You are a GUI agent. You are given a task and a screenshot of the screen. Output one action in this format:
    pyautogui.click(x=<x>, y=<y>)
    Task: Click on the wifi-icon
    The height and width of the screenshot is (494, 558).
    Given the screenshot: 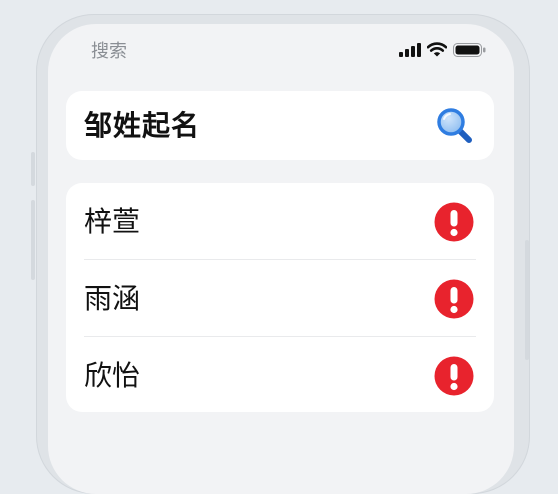 What is the action you would take?
    pyautogui.click(x=437, y=49)
    